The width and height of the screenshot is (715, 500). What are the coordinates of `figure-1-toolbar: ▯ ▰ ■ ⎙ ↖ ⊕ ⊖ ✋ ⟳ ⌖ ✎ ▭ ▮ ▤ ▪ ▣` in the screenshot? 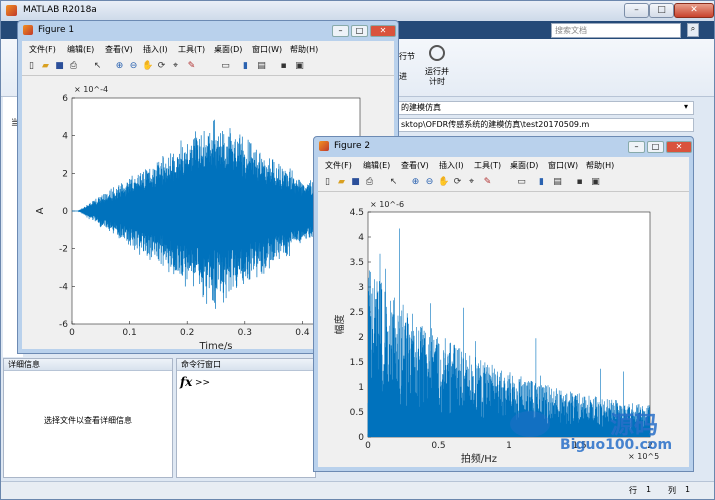 It's located at (208, 67).